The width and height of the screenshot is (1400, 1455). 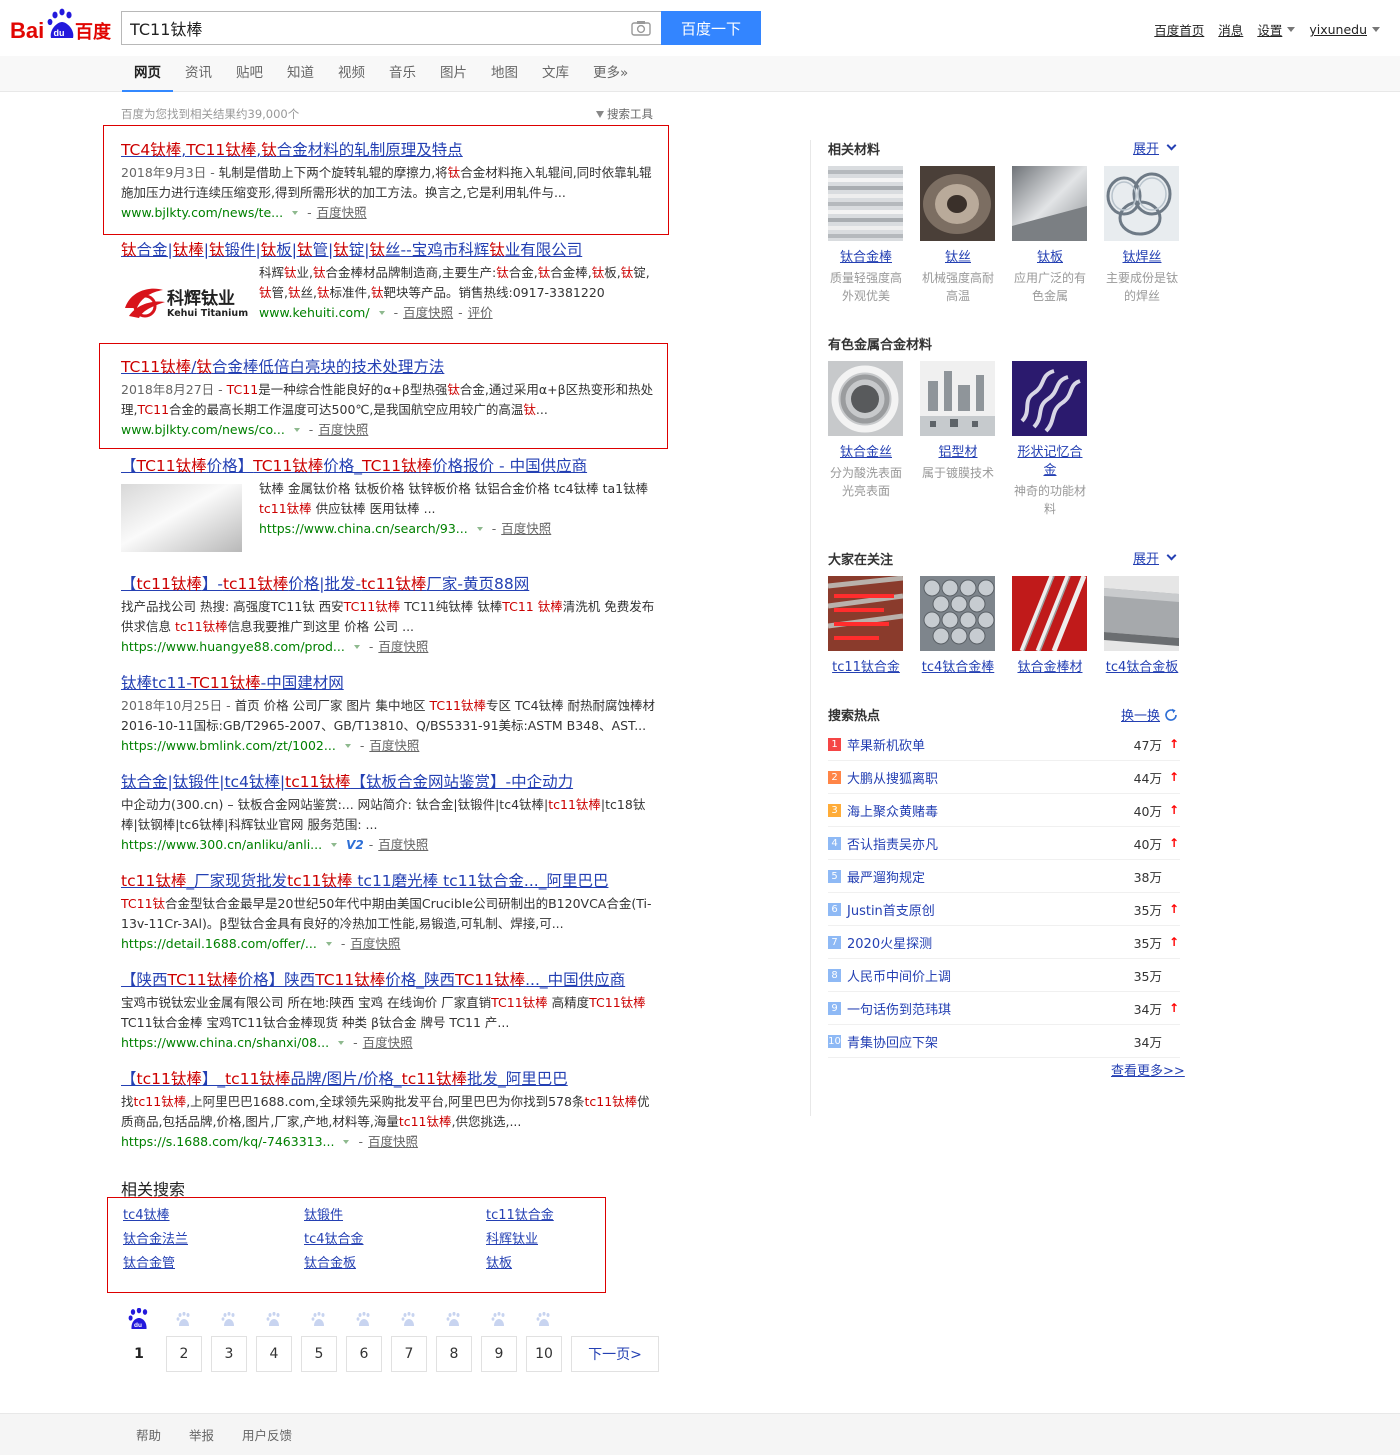 What do you see at coordinates (409, 1339) in the screenshot?
I see `page-7: 7` at bounding box center [409, 1339].